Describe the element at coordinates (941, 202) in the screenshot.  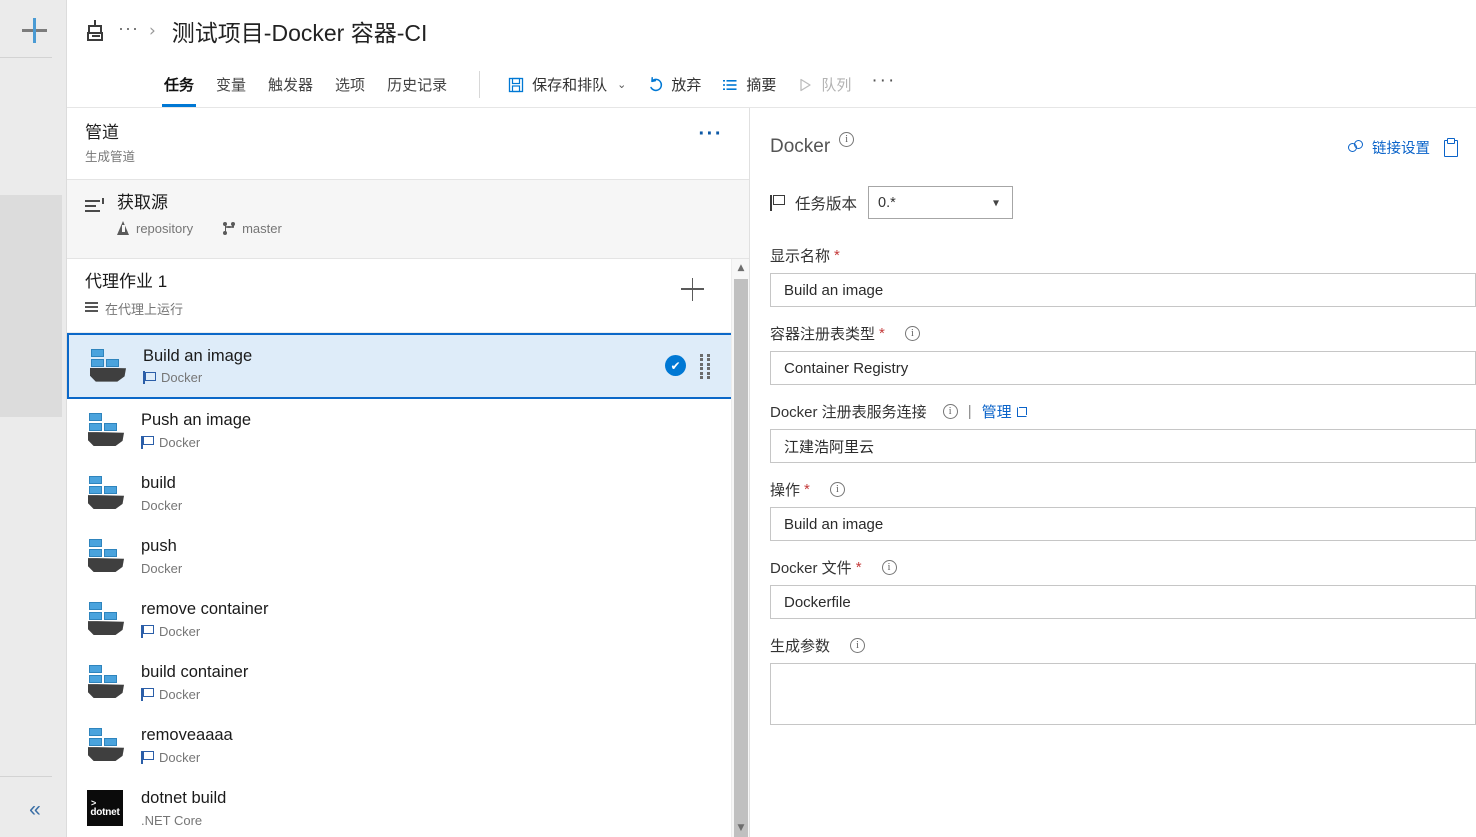
I see `task-version-select: 0.* ▾` at that location.